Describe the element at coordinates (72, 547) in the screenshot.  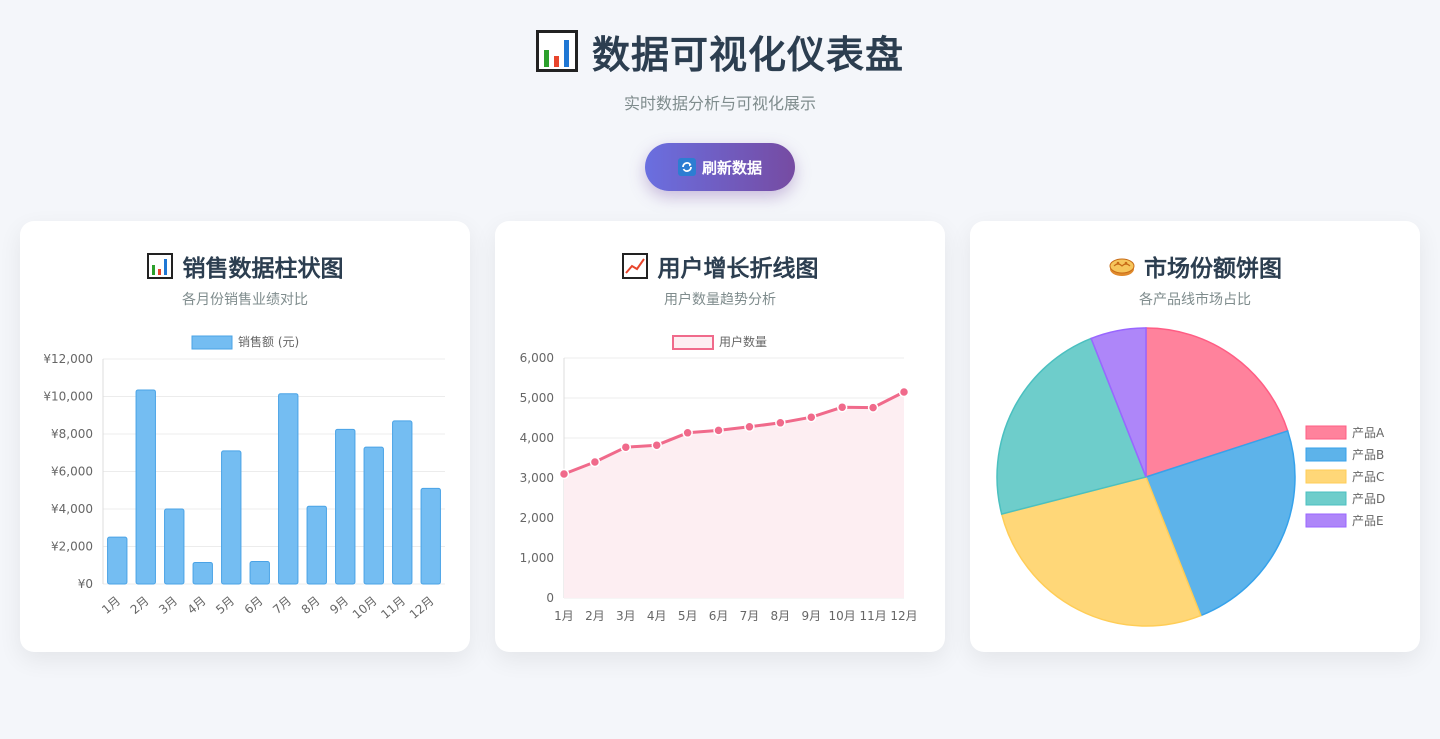
I see `y-tick-label: ¥2,000` at that location.